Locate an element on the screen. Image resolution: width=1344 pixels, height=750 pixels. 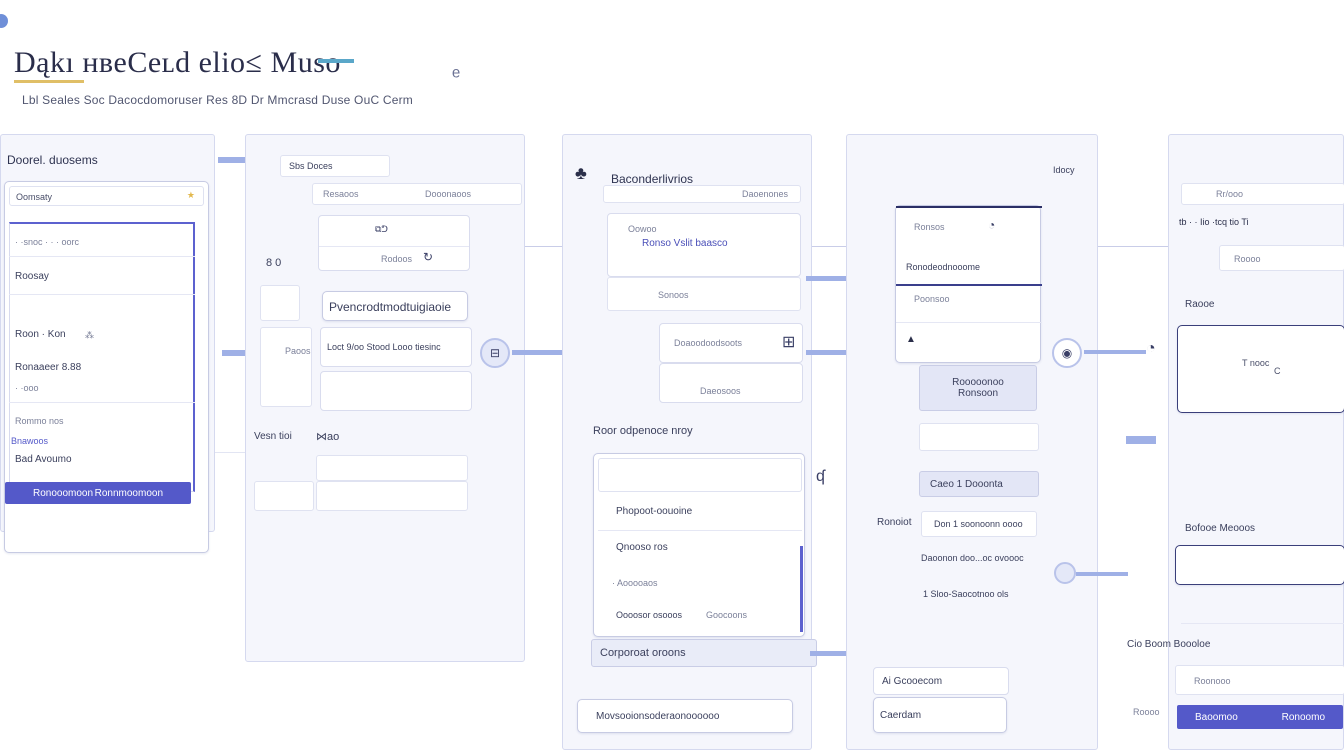
column-3-mid-icon: ⊞ is located at coordinates (789, 342).